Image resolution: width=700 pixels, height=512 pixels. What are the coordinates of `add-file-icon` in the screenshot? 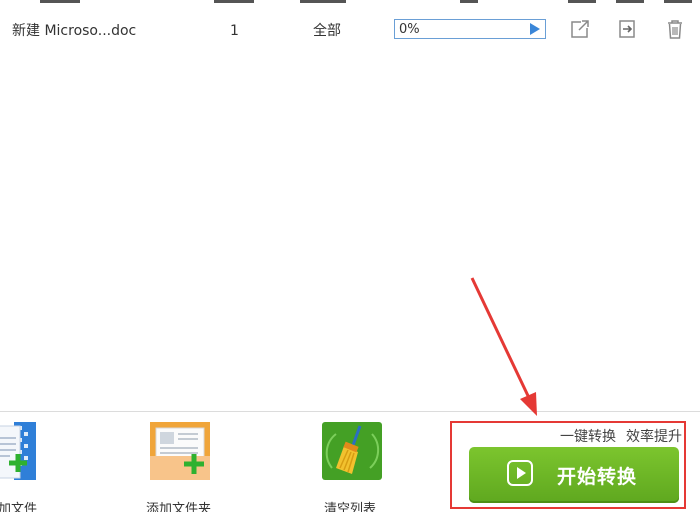 It's located at (18, 451).